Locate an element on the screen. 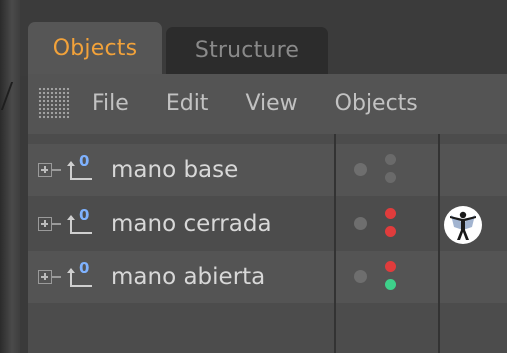 Image resolution: width=507 pixels, height=353 pixels. object-row: 0 mano abierta is located at coordinates (267, 277).